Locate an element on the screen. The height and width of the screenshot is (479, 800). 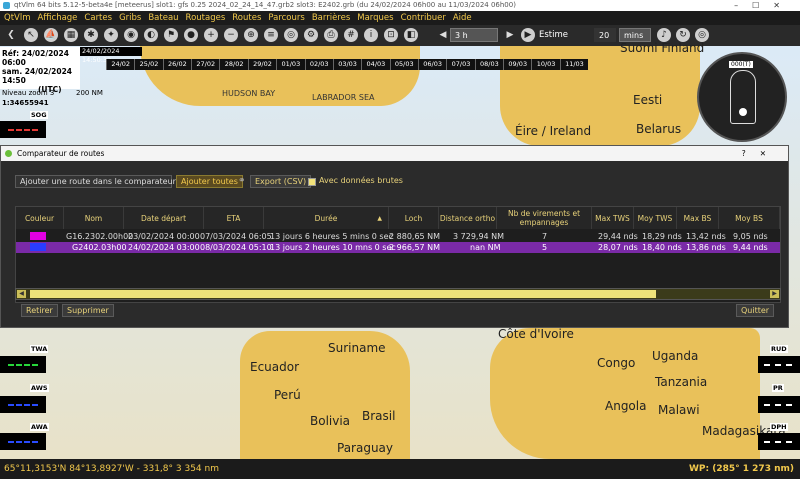
timeline-date: 03/03 is located at coordinates (346, 64).